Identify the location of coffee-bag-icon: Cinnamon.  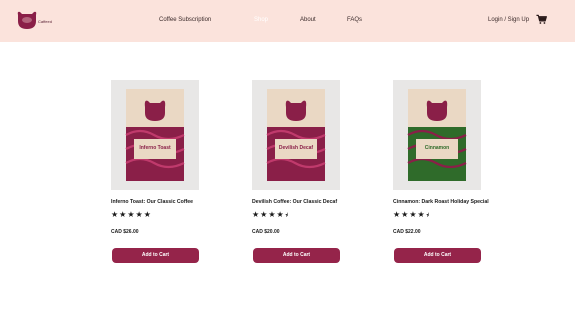
(437, 135).